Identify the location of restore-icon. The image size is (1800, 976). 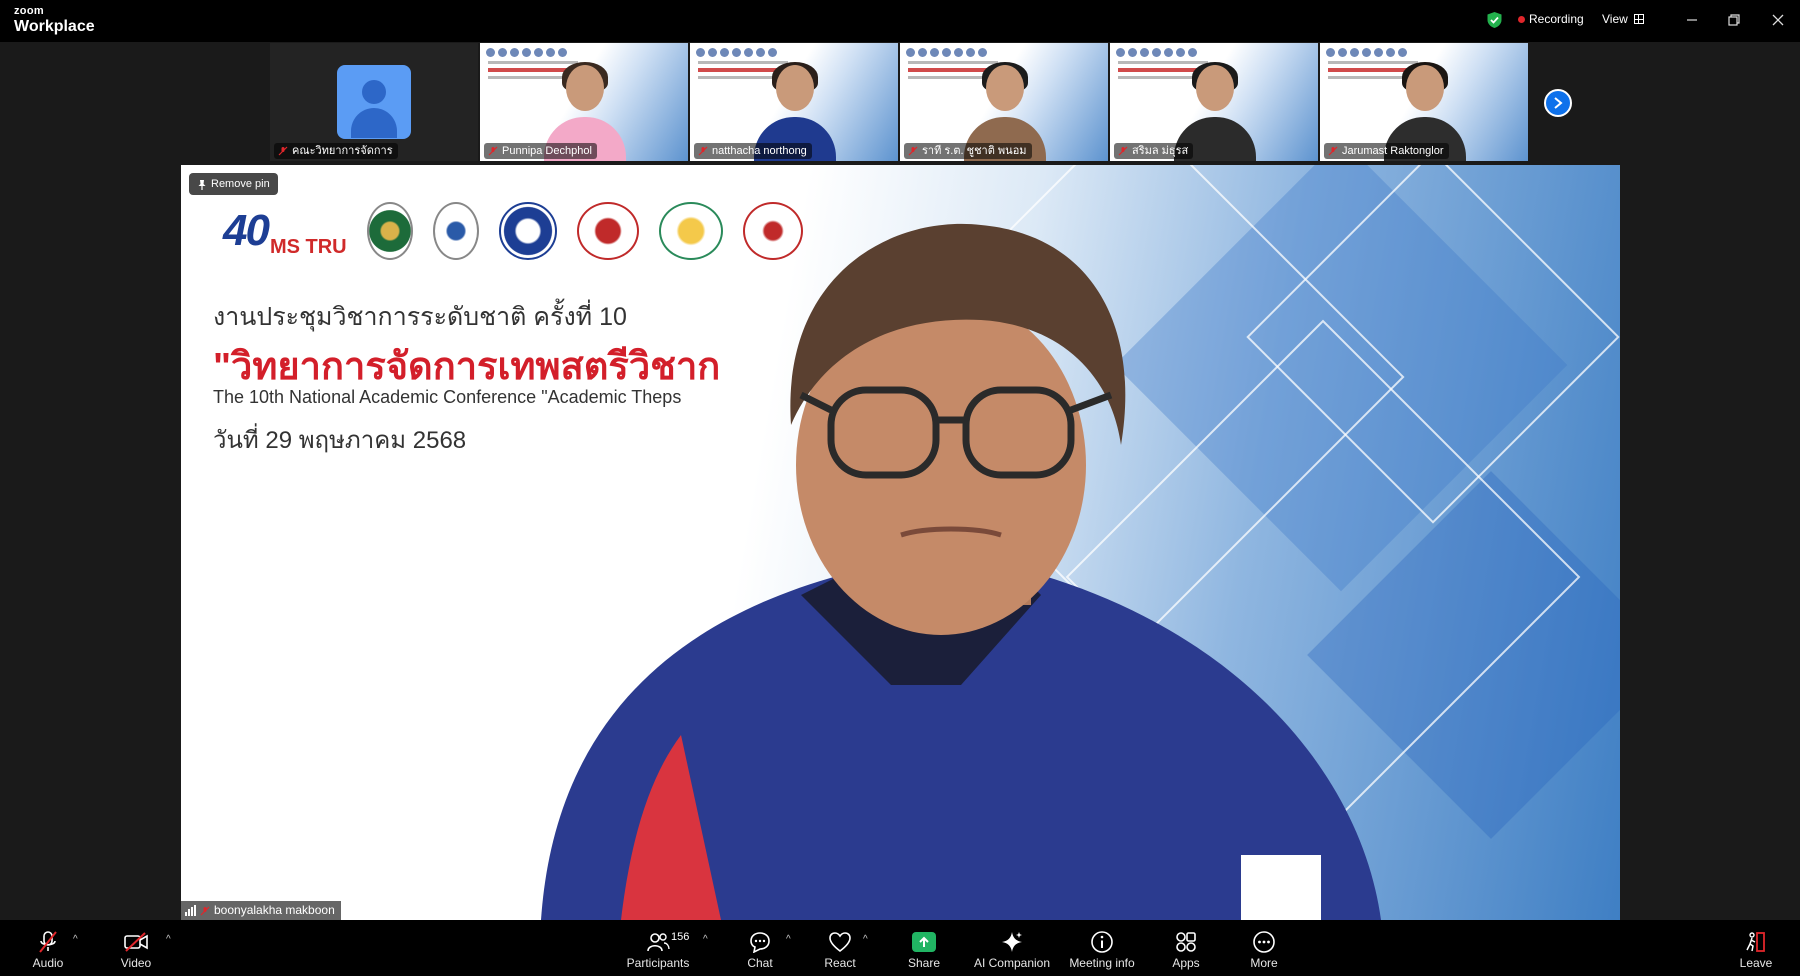
(1734, 20).